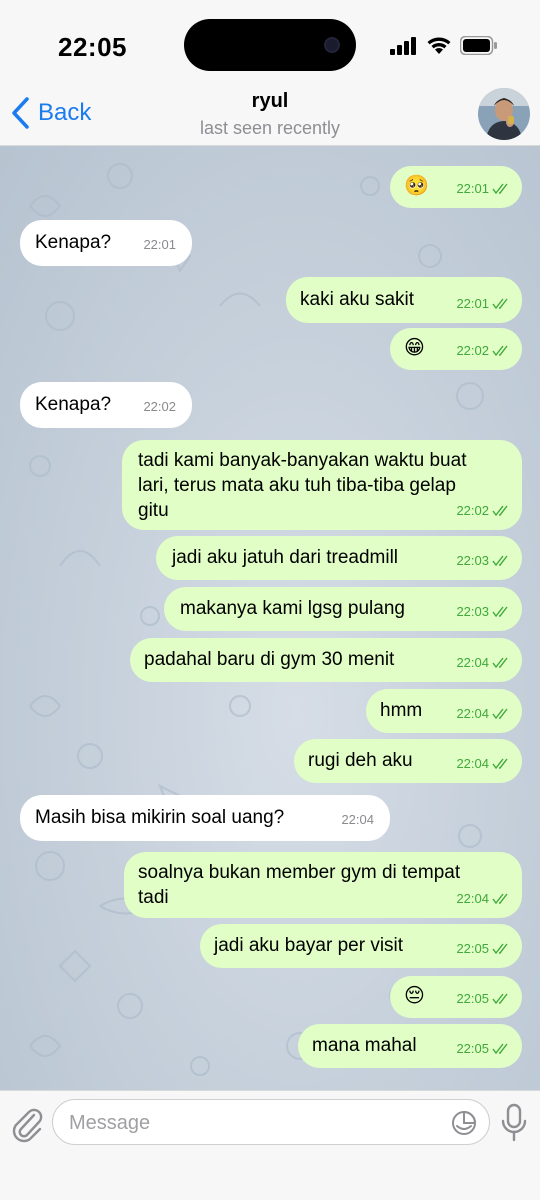 The width and height of the screenshot is (540, 1200). Describe the element at coordinates (153, 510) in the screenshot. I see `message-line: gitu` at that location.